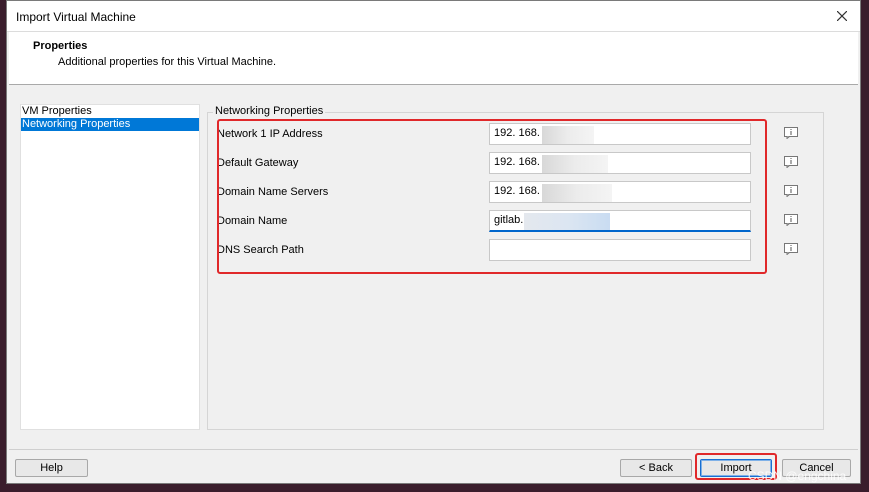  I want to click on properties-nav: VM Properties Networking Properties, so click(110, 267).